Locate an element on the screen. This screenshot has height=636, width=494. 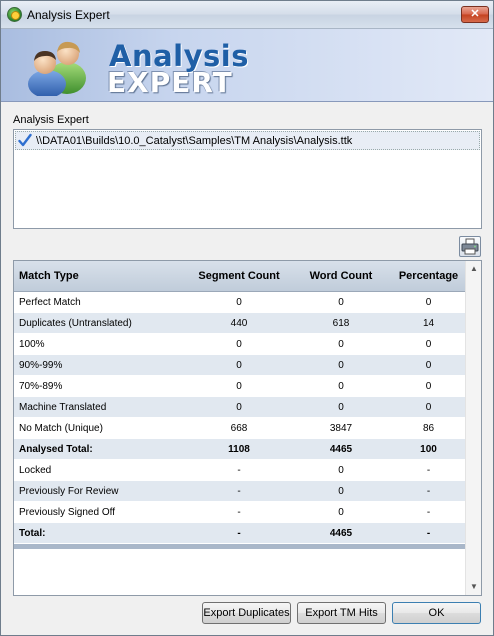
column-header-percentage: Percentage is located at coordinates (428, 276).